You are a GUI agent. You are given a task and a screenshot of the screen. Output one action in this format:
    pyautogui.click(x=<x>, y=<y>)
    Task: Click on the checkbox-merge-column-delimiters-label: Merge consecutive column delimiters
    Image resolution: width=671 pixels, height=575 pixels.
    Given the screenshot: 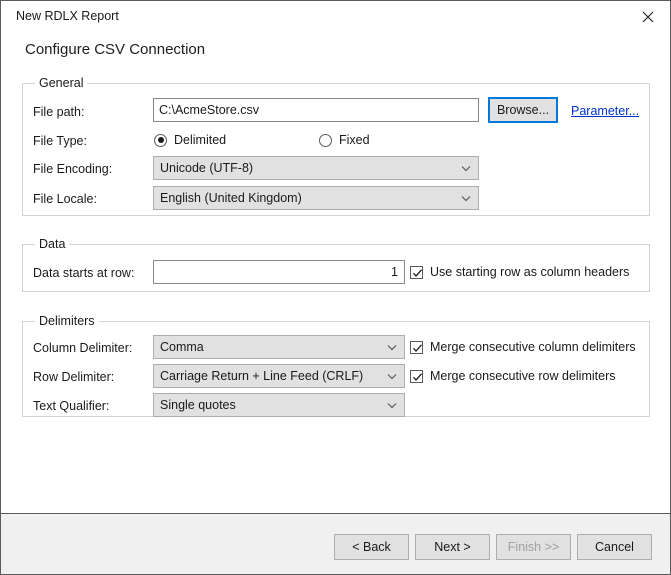 What is the action you would take?
    pyautogui.click(x=533, y=347)
    